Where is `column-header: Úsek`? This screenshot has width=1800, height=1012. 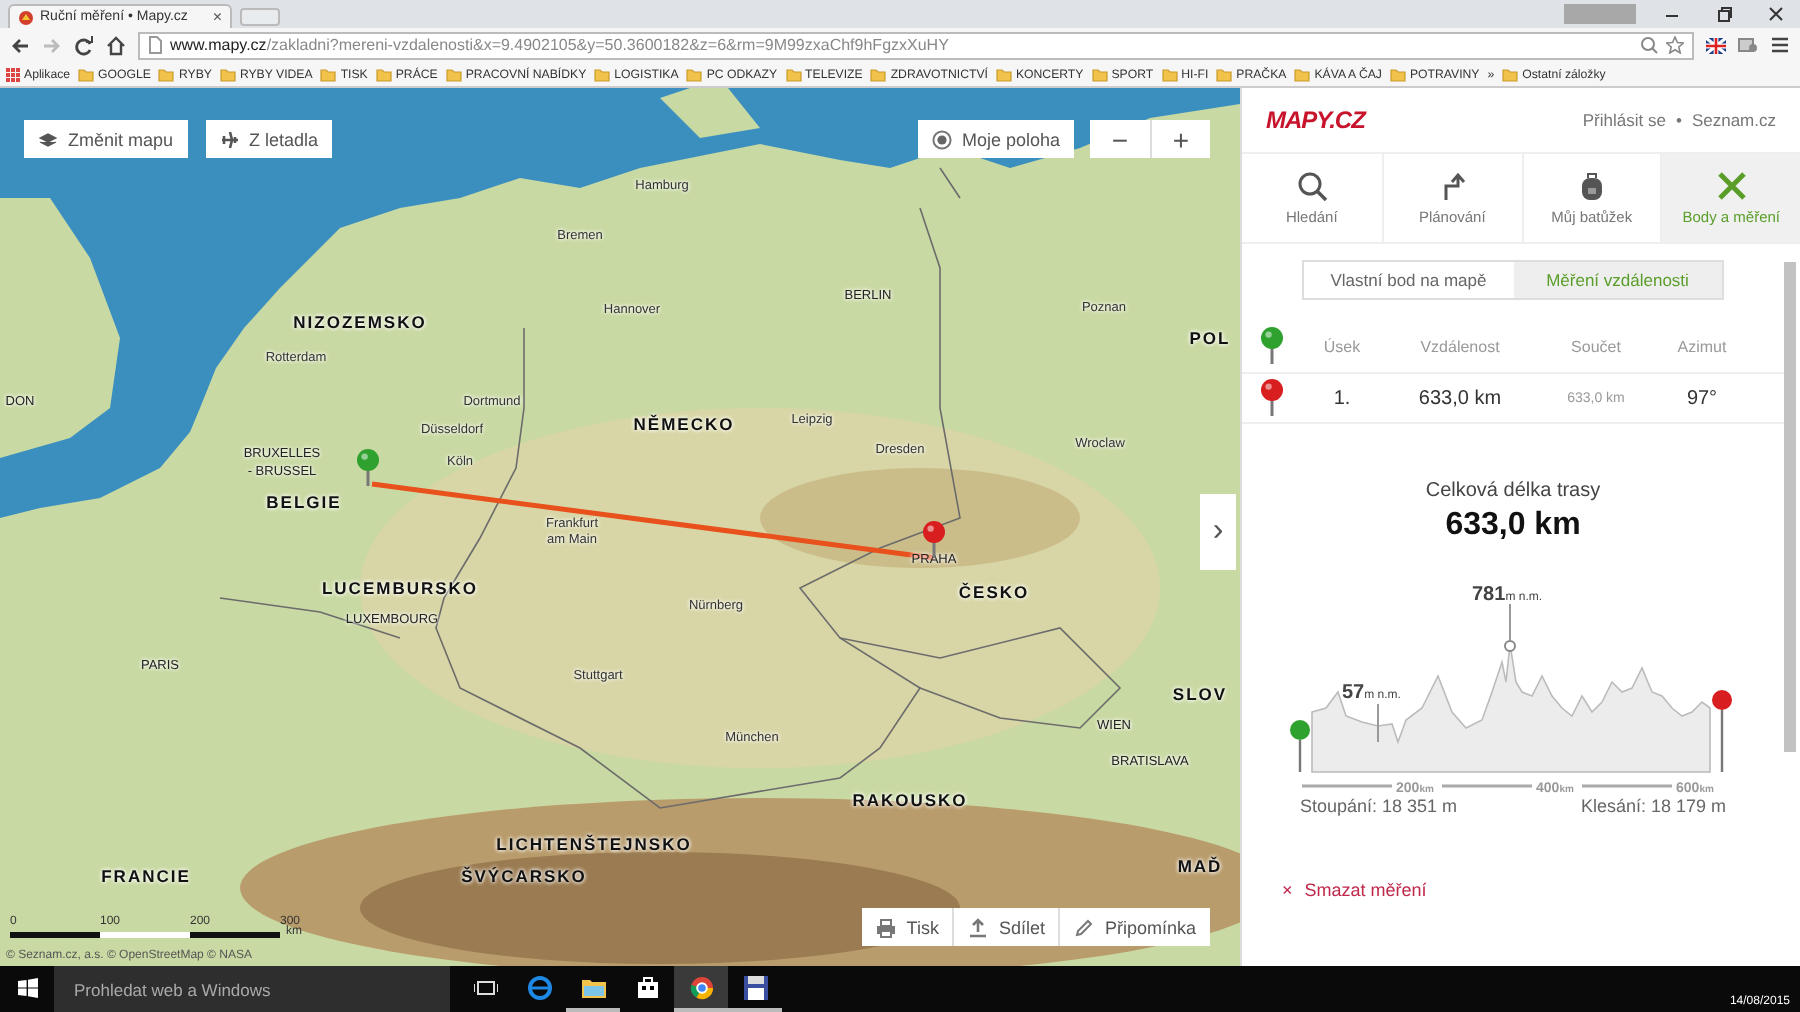 column-header: Úsek is located at coordinates (1342, 346).